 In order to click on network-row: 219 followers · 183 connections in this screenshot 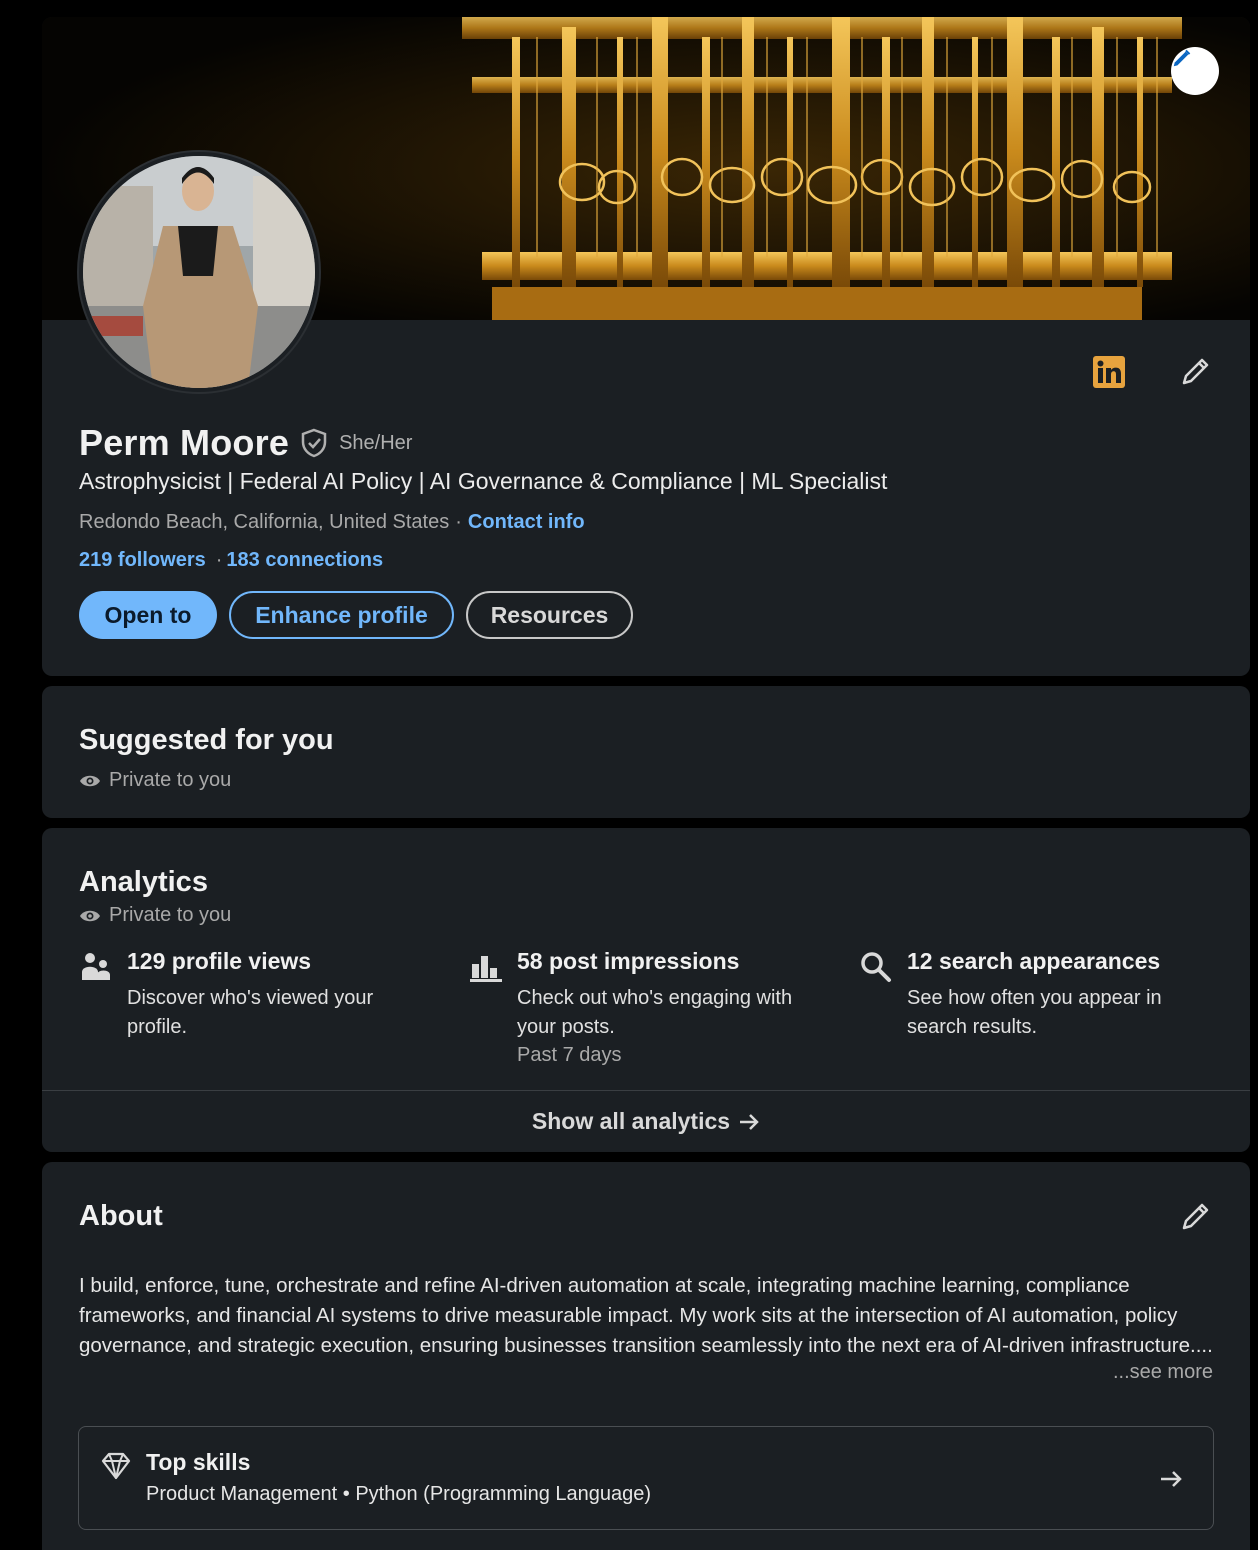, I will do `click(231, 560)`.